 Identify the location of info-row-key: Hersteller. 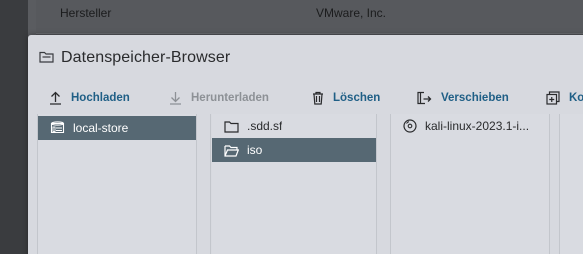
(86, 13).